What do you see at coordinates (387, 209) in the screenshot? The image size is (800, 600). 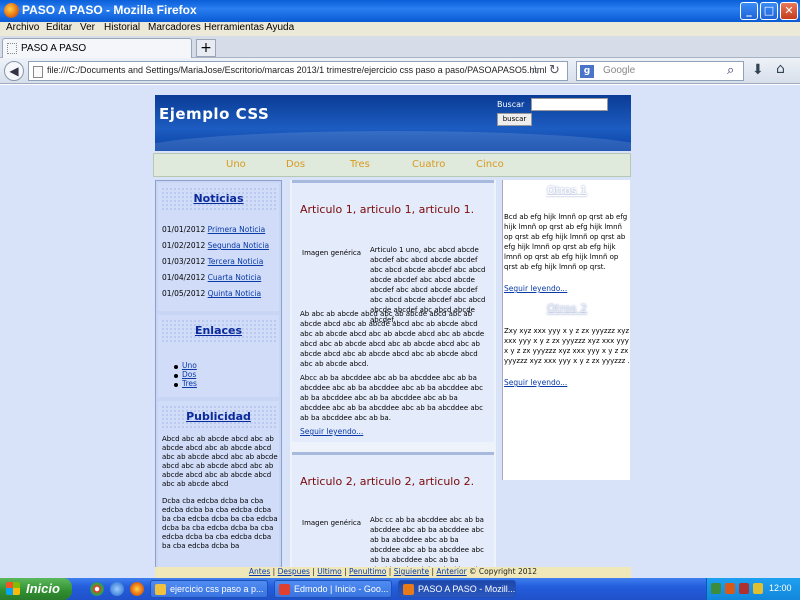 I see `article-1-title: Articulo 1, articulo 1, articulo 1.` at bounding box center [387, 209].